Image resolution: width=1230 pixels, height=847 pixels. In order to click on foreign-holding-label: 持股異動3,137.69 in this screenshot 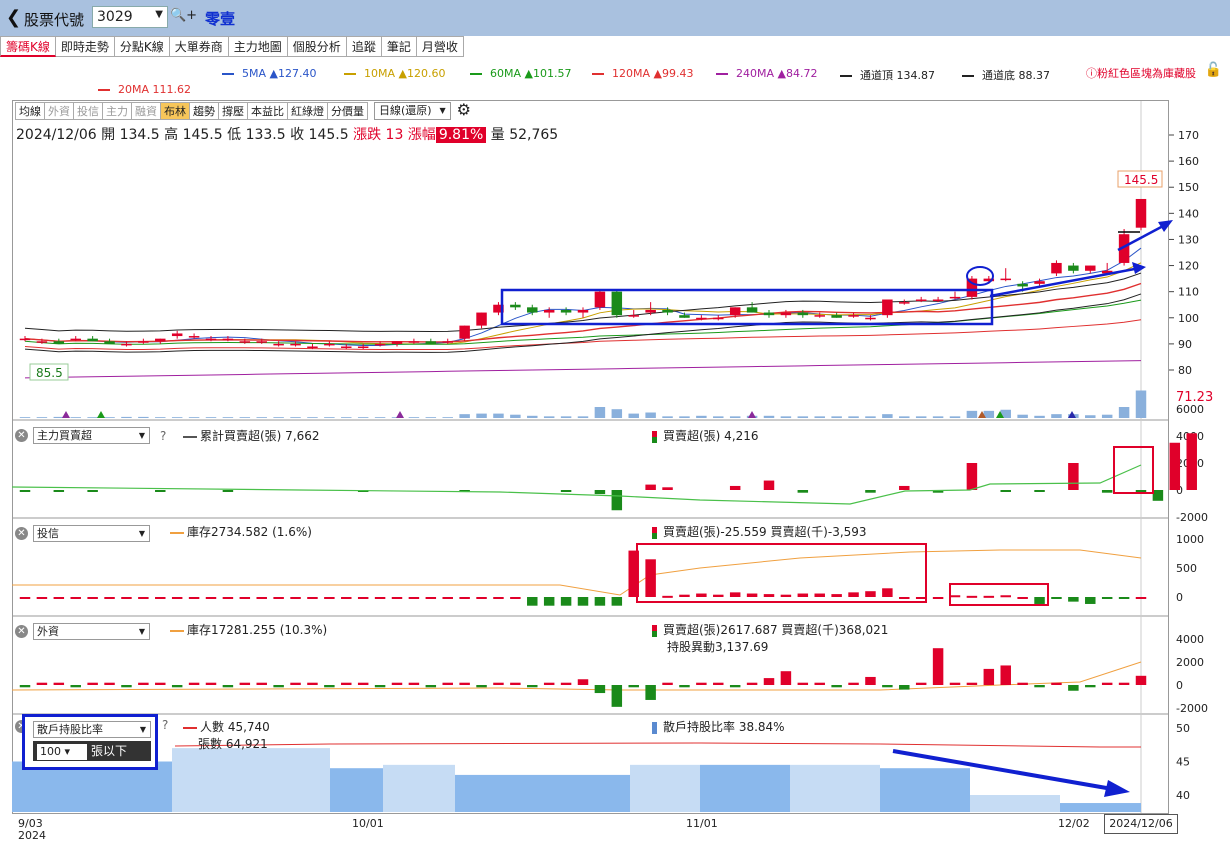, I will do `click(718, 647)`.